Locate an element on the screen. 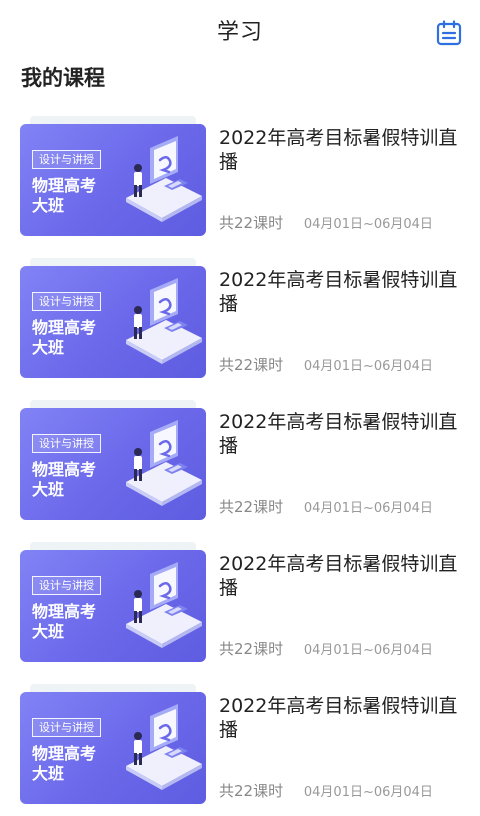 The width and height of the screenshot is (480, 816). calendar-icon is located at coordinates (449, 33).